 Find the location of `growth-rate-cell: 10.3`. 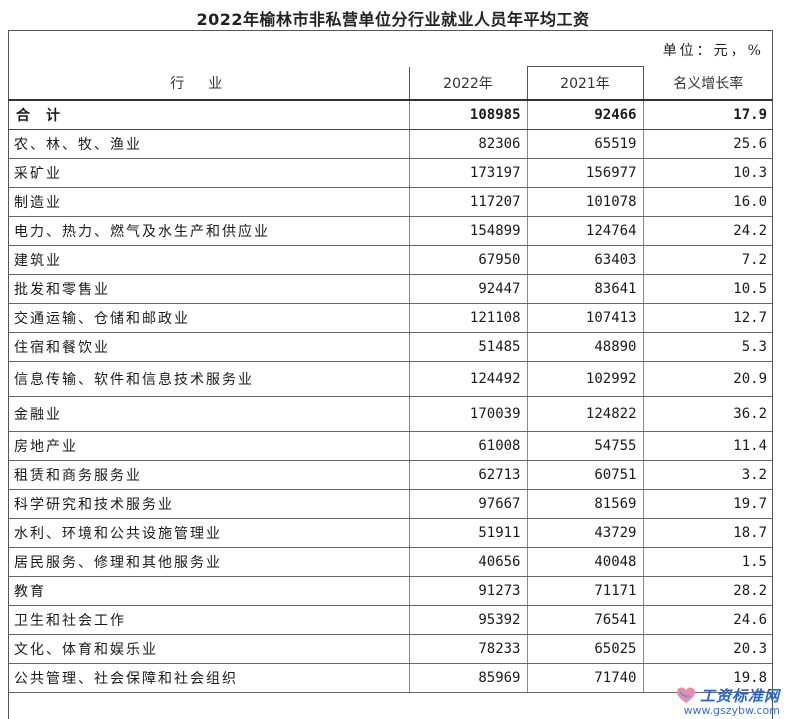

growth-rate-cell: 10.3 is located at coordinates (708, 173).